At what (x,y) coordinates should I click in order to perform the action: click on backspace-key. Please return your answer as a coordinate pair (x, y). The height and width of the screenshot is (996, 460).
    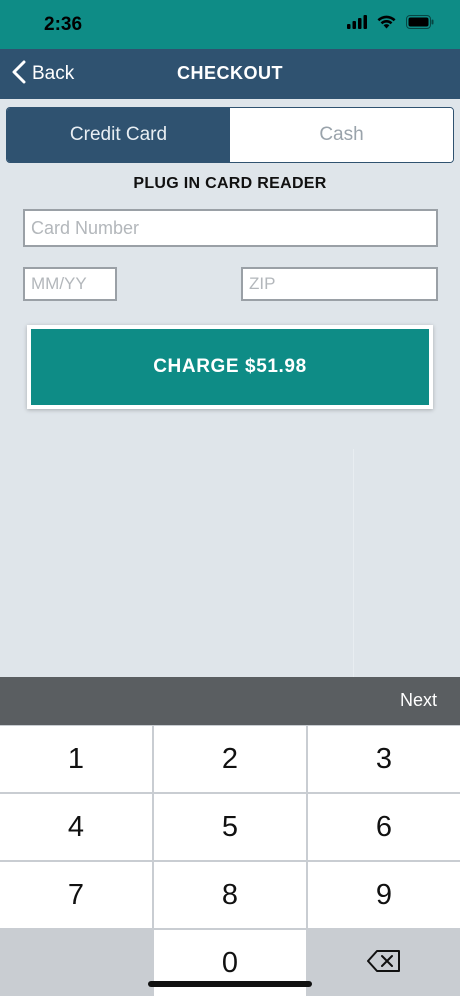
    Looking at the image, I should click on (384, 963).